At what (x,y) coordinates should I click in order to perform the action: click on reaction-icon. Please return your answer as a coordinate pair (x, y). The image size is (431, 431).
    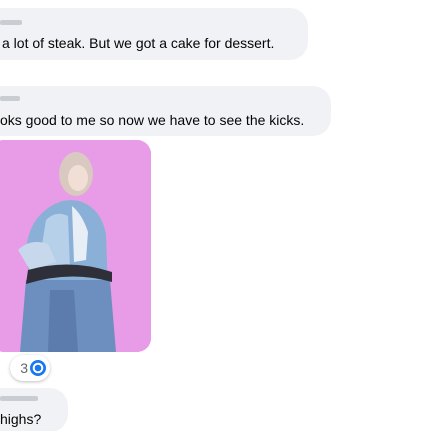
    Looking at the image, I should click on (38, 368).